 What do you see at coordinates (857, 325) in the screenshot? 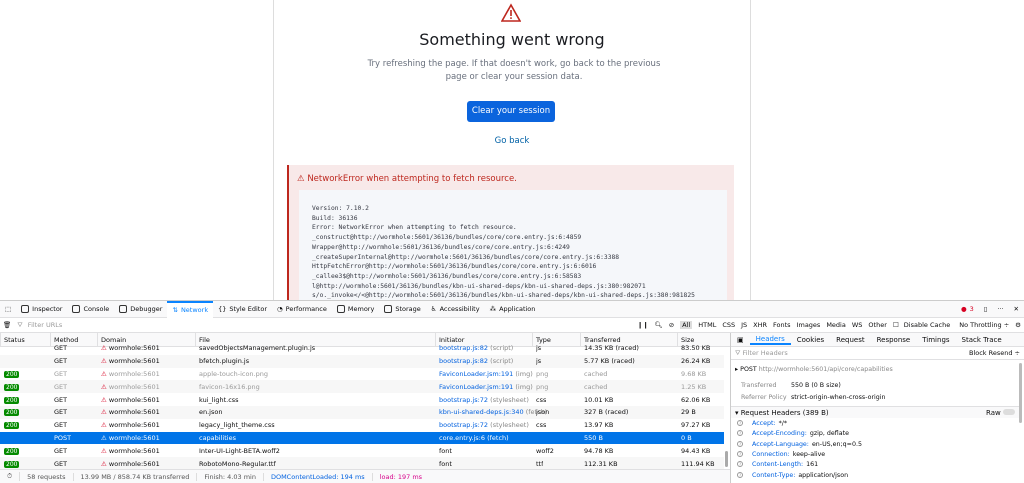
I see `filter-ws: WS` at bounding box center [857, 325].